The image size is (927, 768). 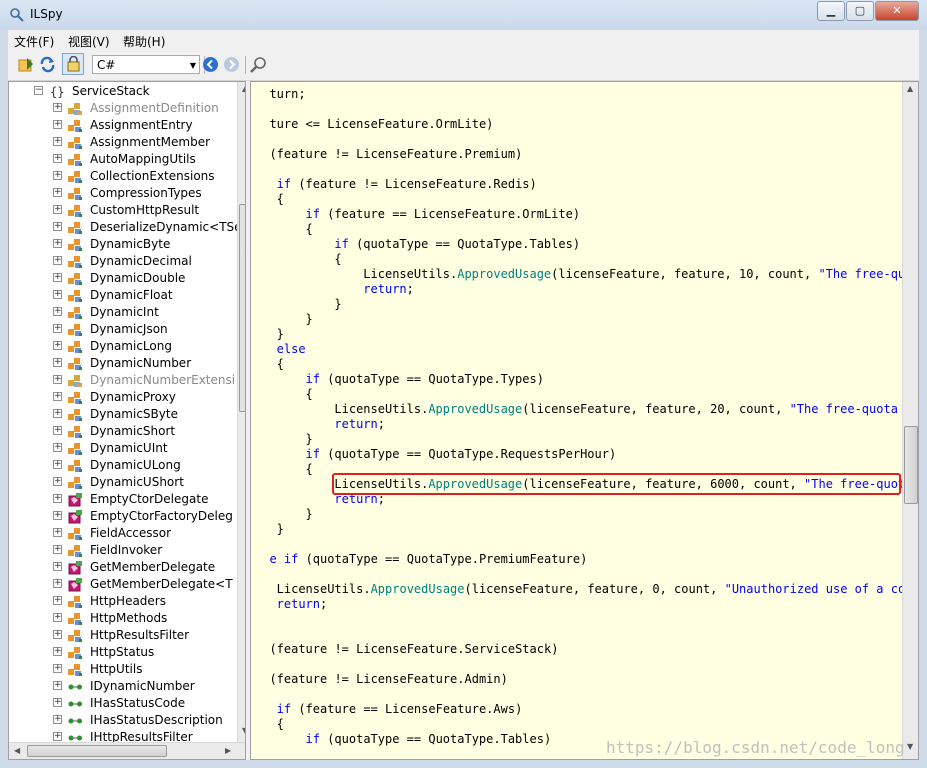 I want to click on tree-item: + DeserializeDynamic<TSe, so click(x=125, y=227).